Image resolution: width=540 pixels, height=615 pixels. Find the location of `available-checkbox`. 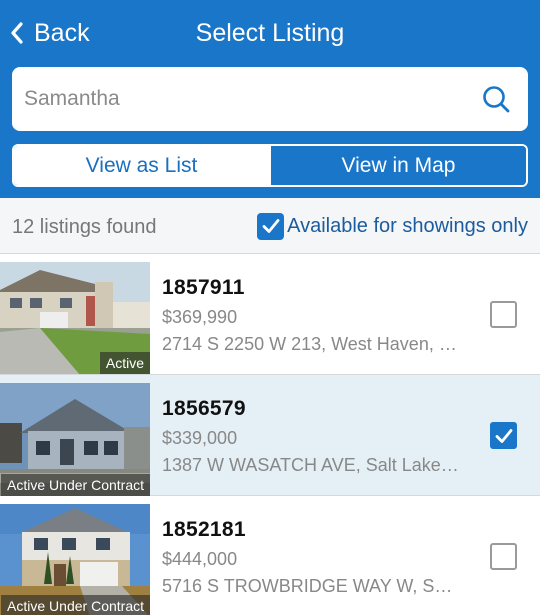

available-checkbox is located at coordinates (271, 226).